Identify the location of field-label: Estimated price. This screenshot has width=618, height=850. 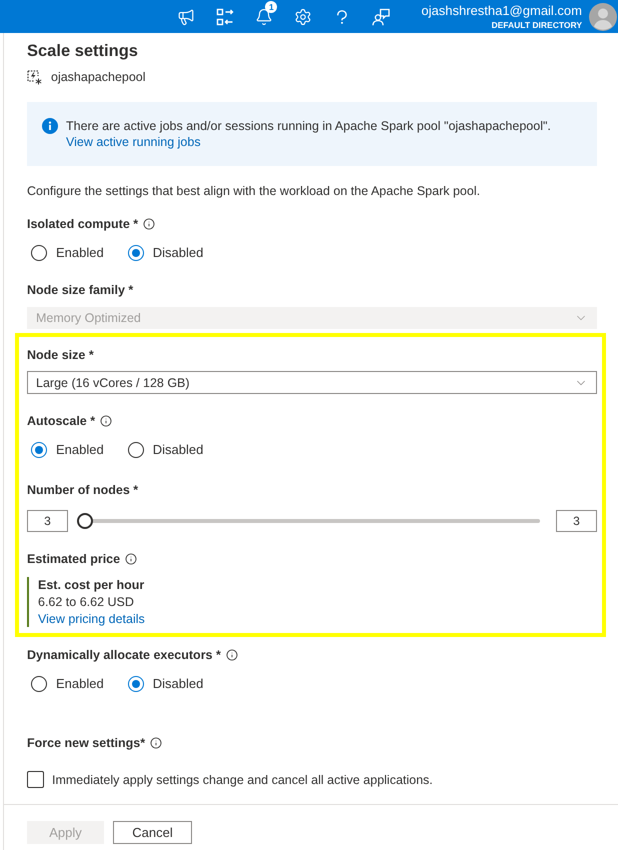
(73, 559).